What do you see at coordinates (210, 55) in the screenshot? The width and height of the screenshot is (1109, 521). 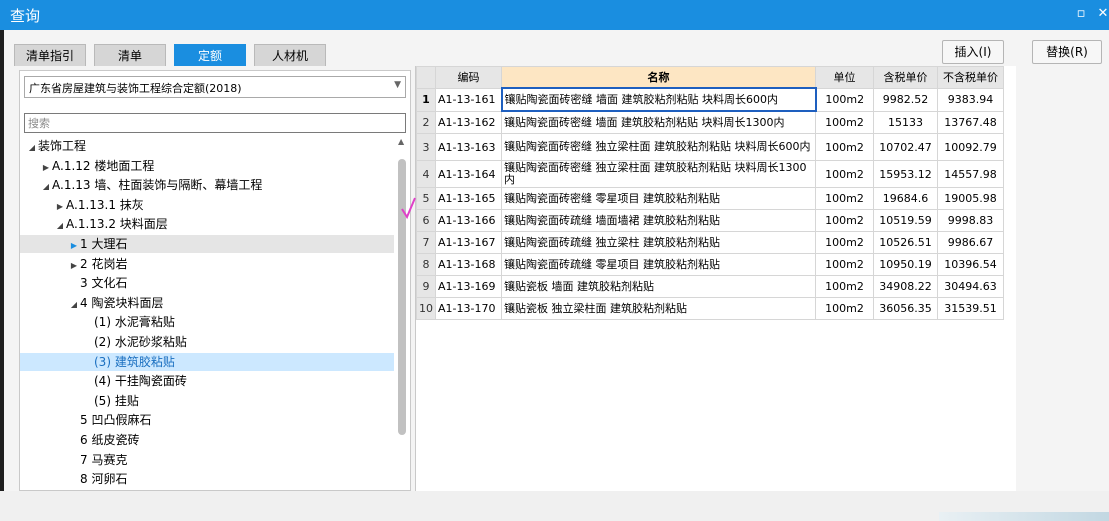 I see `tab-quota: 定额` at bounding box center [210, 55].